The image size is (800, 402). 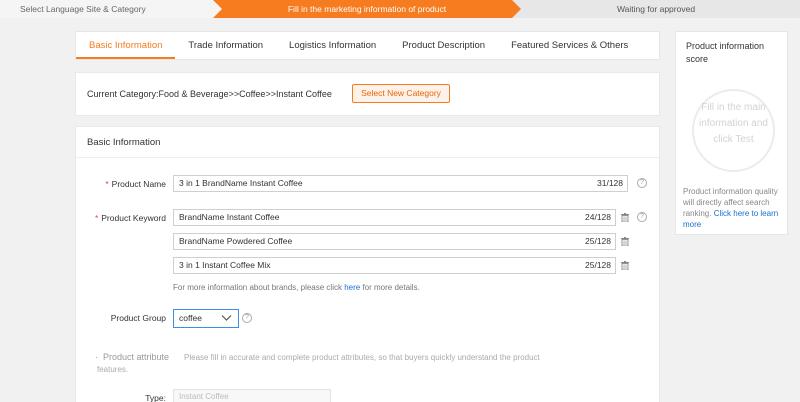 I want to click on tab-logistics-information: Logistics Information, so click(x=332, y=45).